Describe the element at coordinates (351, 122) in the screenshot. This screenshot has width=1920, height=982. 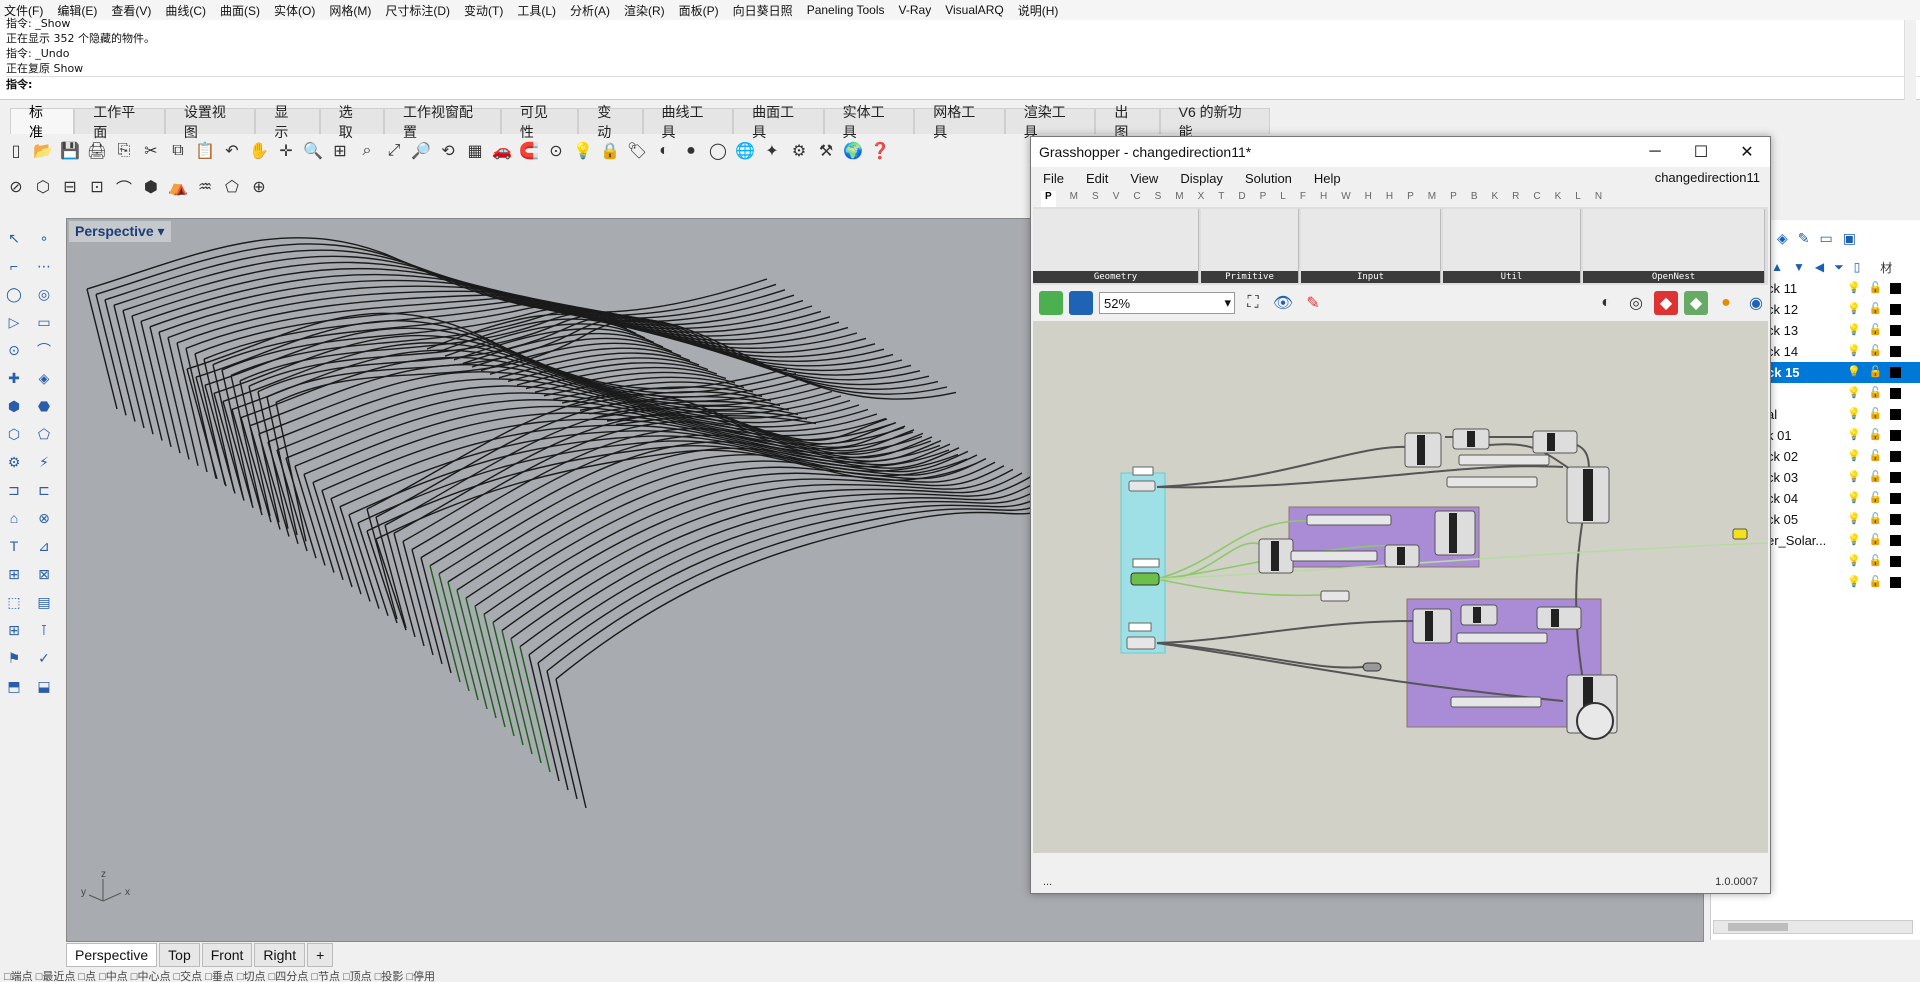
I see `toolbar-tab: 选取` at that location.